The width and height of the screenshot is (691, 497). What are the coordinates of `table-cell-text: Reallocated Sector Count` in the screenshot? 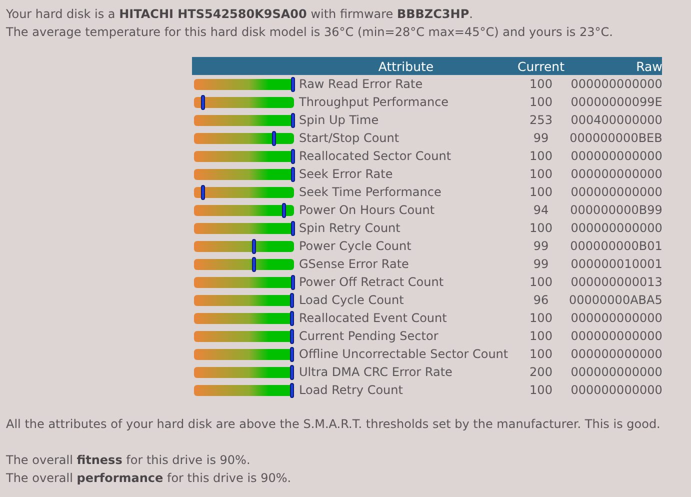 It's located at (375, 156).